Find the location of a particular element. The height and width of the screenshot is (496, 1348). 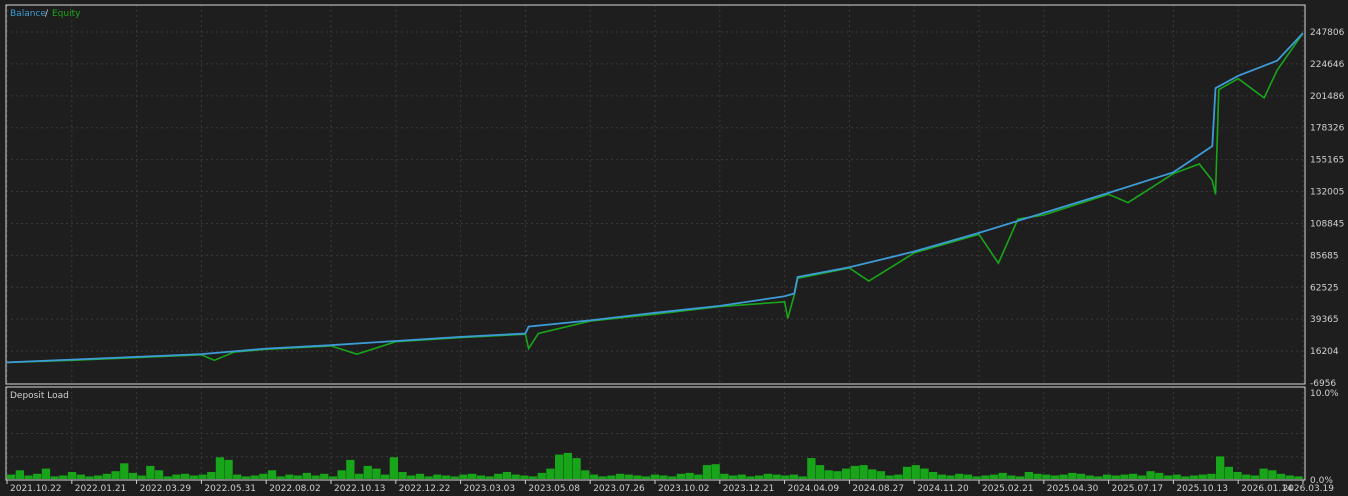

legend-equity: Equity is located at coordinates (66, 14).